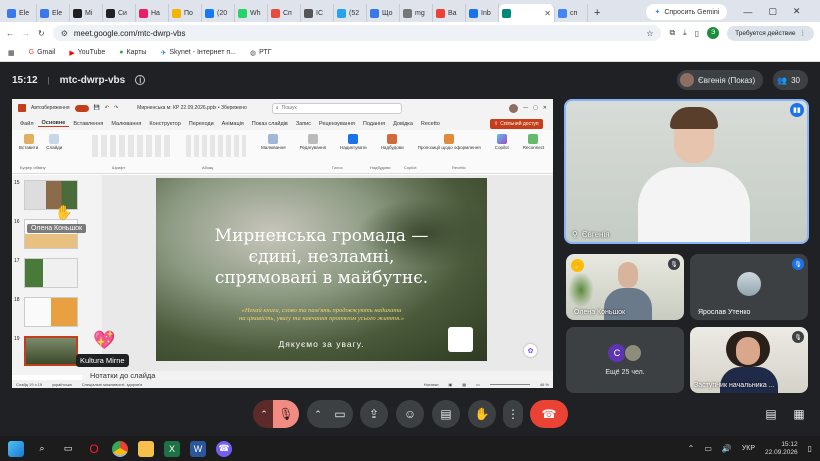  I want to click on addins-button: Надбудови, so click(392, 142).